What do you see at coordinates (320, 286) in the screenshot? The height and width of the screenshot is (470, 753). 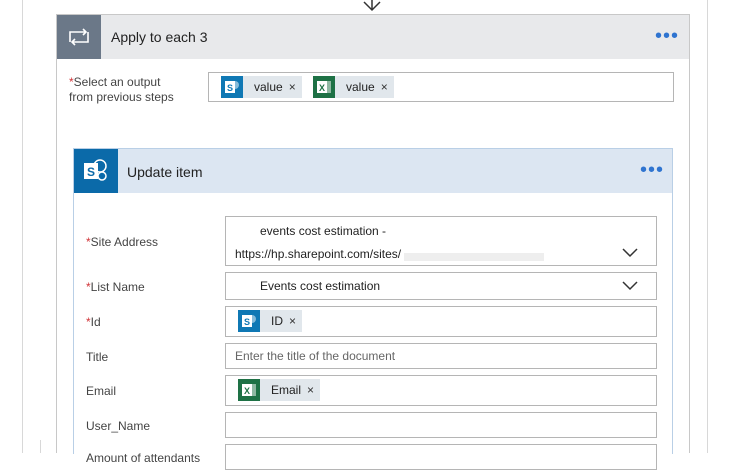 I see `list-name-value: Events cost estimation` at bounding box center [320, 286].